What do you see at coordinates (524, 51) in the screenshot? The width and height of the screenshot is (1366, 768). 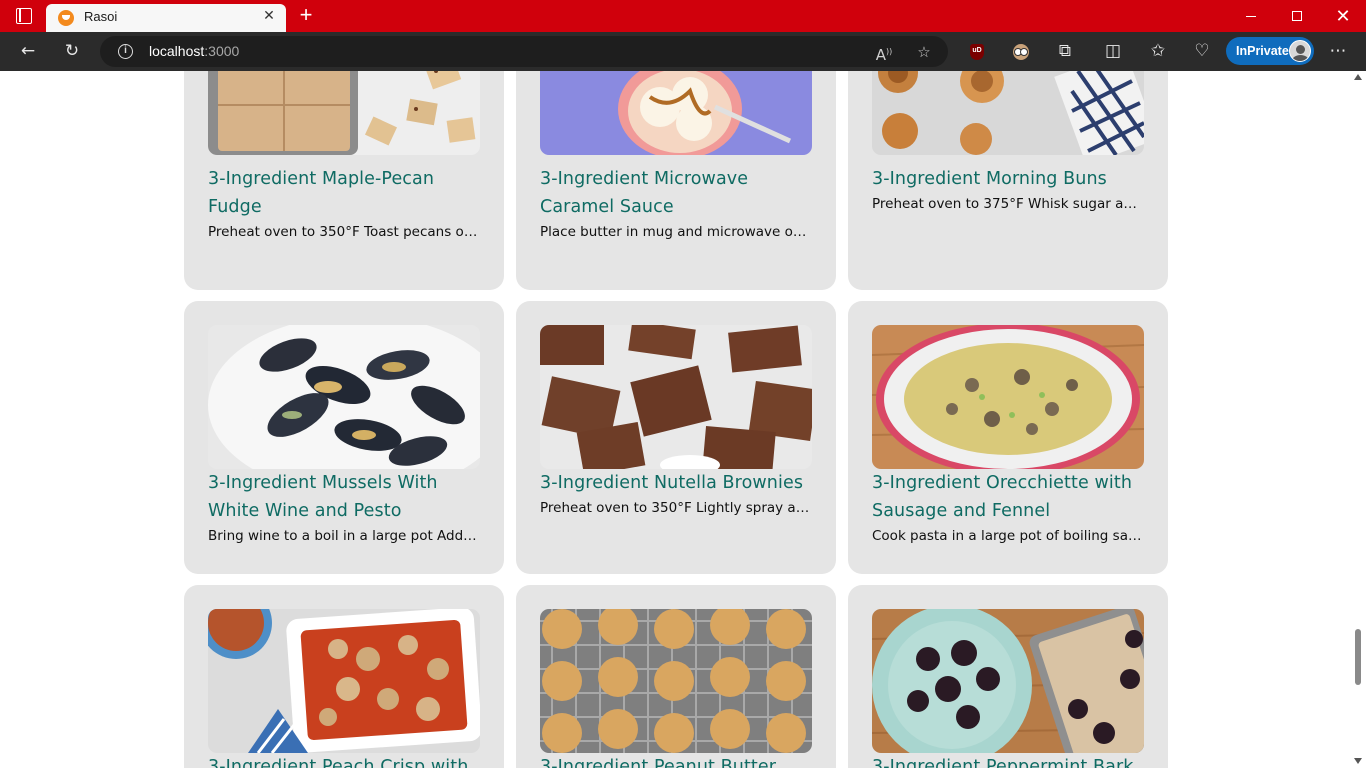 I see `address-bar: i localhost:3000 A)) ☆` at bounding box center [524, 51].